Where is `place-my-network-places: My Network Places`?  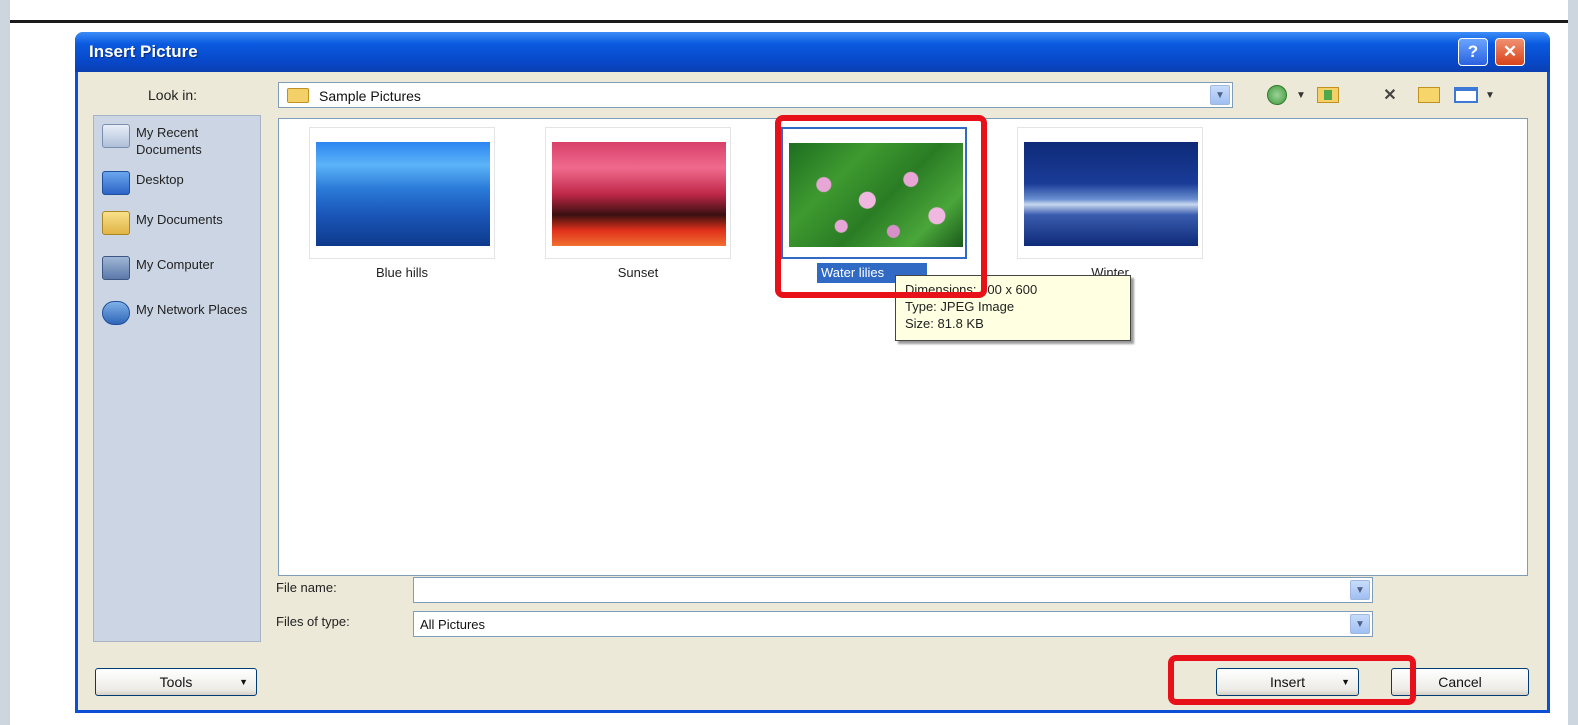 place-my-network-places: My Network Places is located at coordinates (179, 313).